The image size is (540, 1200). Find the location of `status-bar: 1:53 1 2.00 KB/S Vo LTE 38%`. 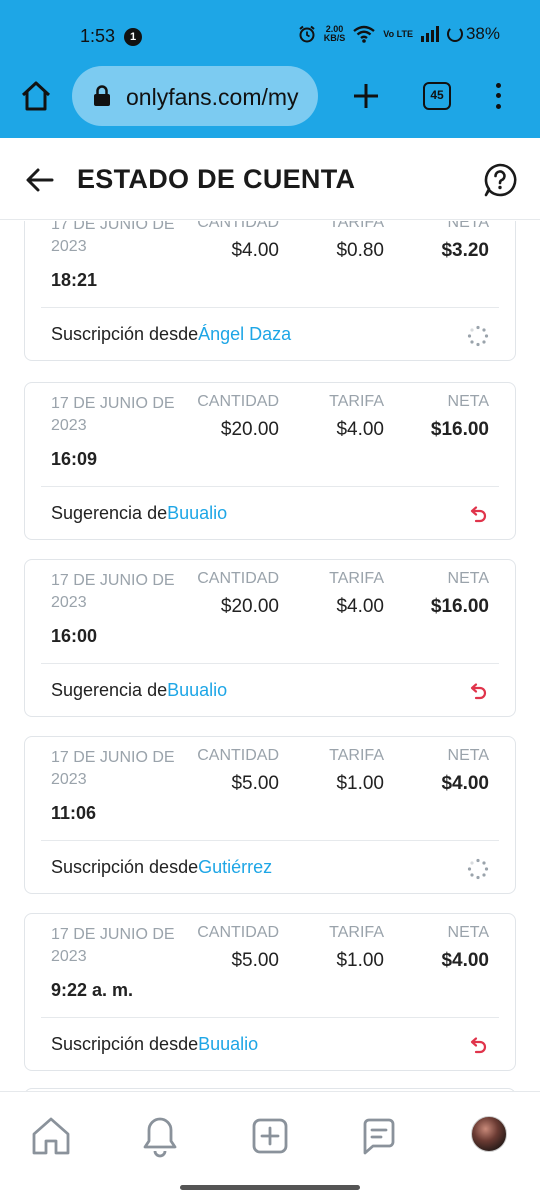

status-bar: 1:53 1 2.00 KB/S Vo LTE 38% is located at coordinates (270, 33).